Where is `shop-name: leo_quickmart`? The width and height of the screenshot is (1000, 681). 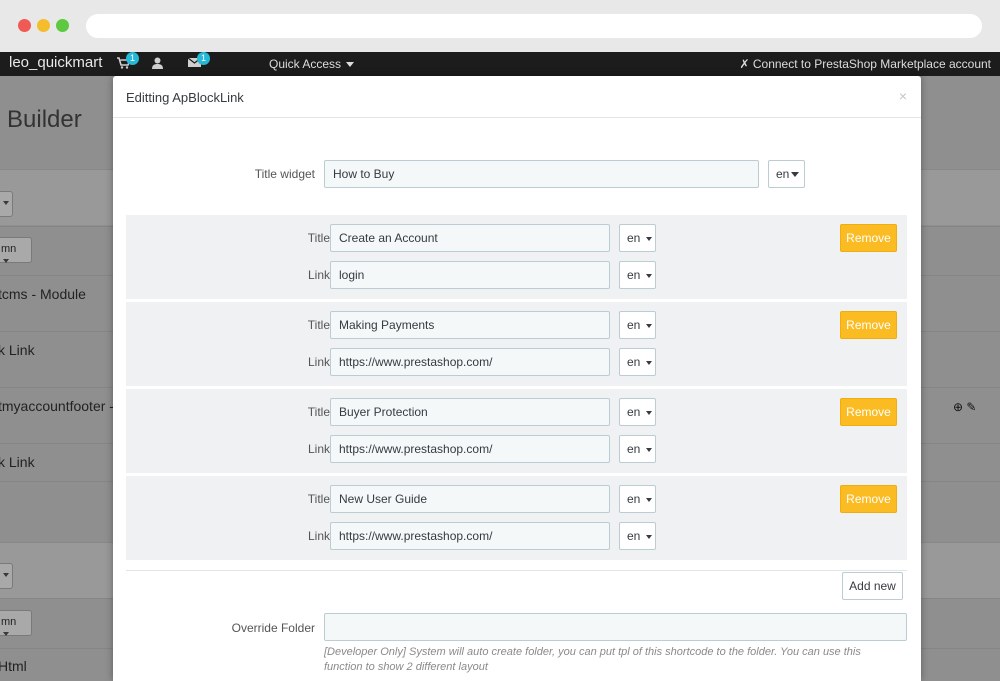 shop-name: leo_quickmart is located at coordinates (55, 62).